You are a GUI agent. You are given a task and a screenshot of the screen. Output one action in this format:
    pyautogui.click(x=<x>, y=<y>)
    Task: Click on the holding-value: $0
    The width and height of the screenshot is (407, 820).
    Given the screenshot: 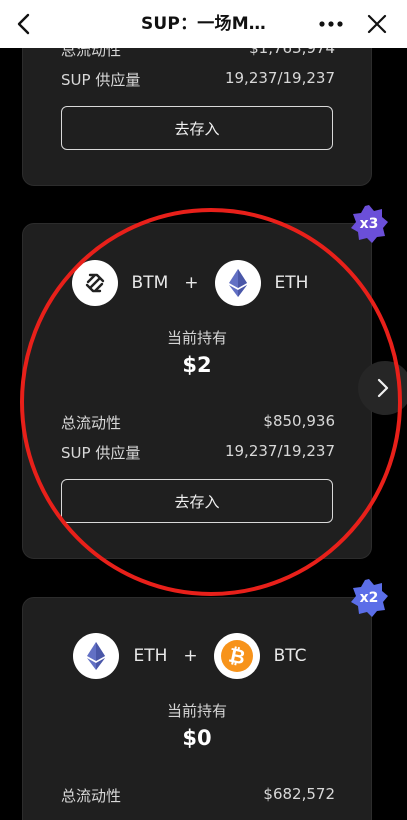 What is the action you would take?
    pyautogui.click(x=197, y=738)
    